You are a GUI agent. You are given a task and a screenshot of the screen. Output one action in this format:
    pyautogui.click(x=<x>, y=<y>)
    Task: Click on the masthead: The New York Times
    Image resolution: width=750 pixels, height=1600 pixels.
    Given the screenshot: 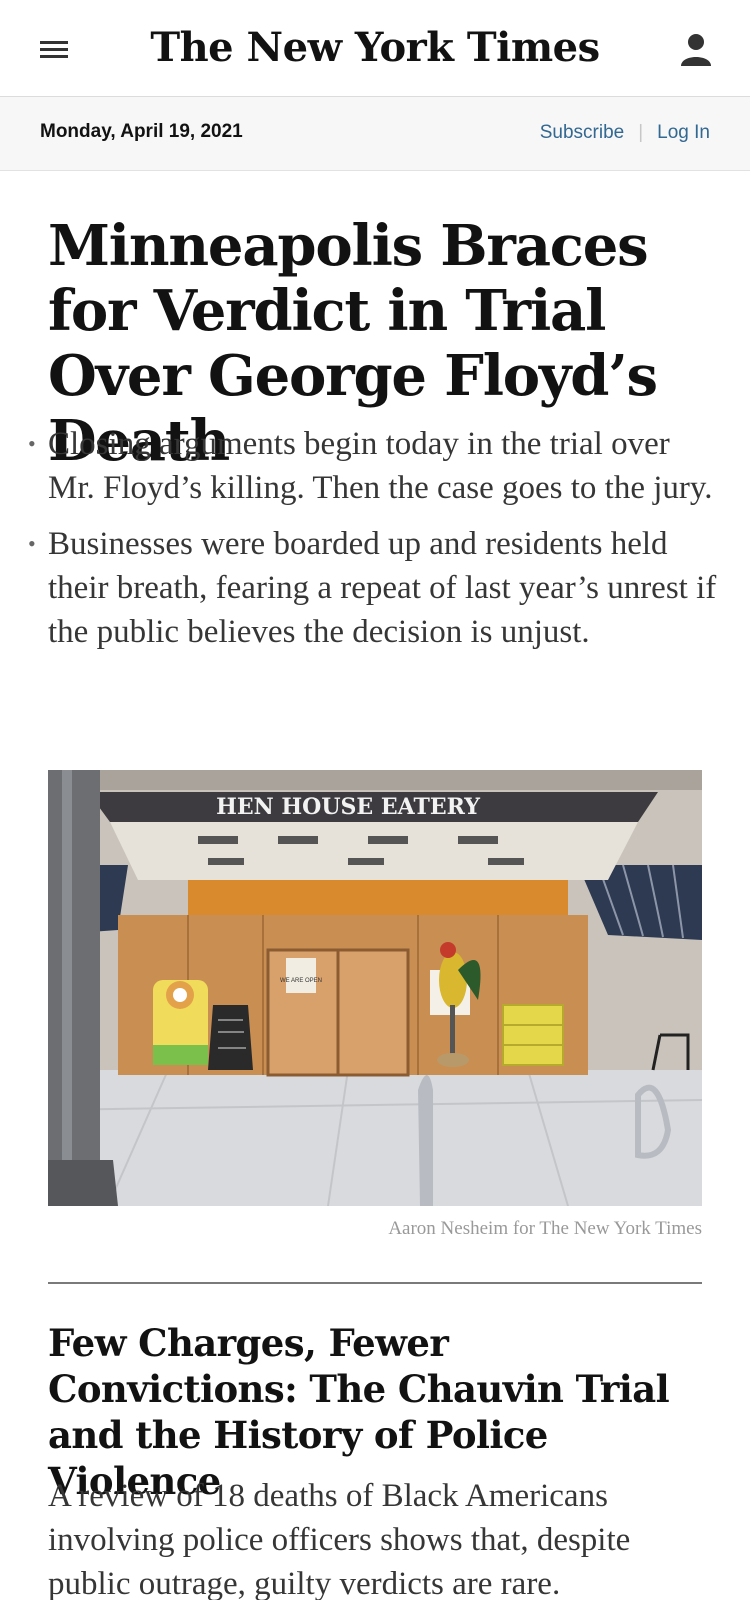 What is the action you would take?
    pyautogui.click(x=375, y=48)
    